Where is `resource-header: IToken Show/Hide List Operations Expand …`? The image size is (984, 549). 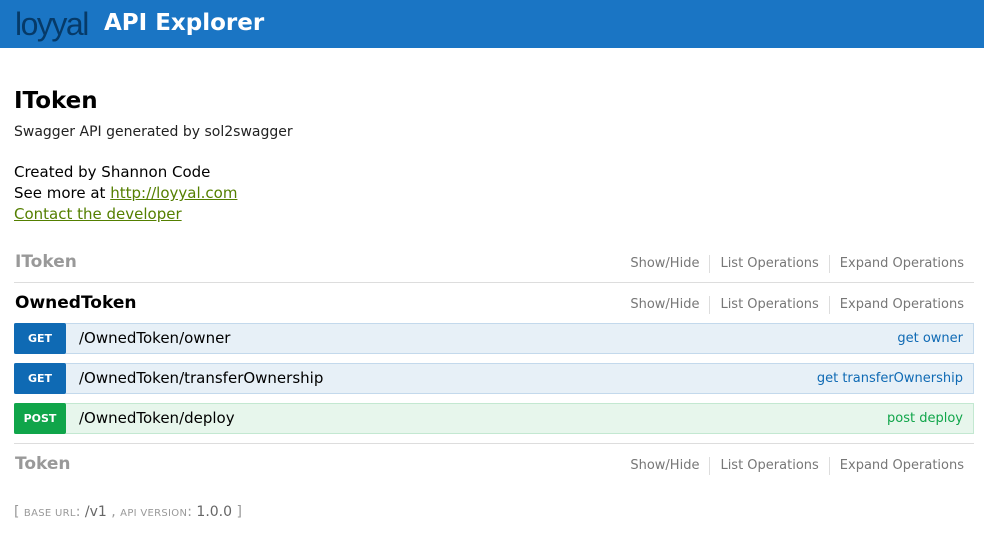
resource-header: IToken Show/Hide List Operations Expand … is located at coordinates (494, 262).